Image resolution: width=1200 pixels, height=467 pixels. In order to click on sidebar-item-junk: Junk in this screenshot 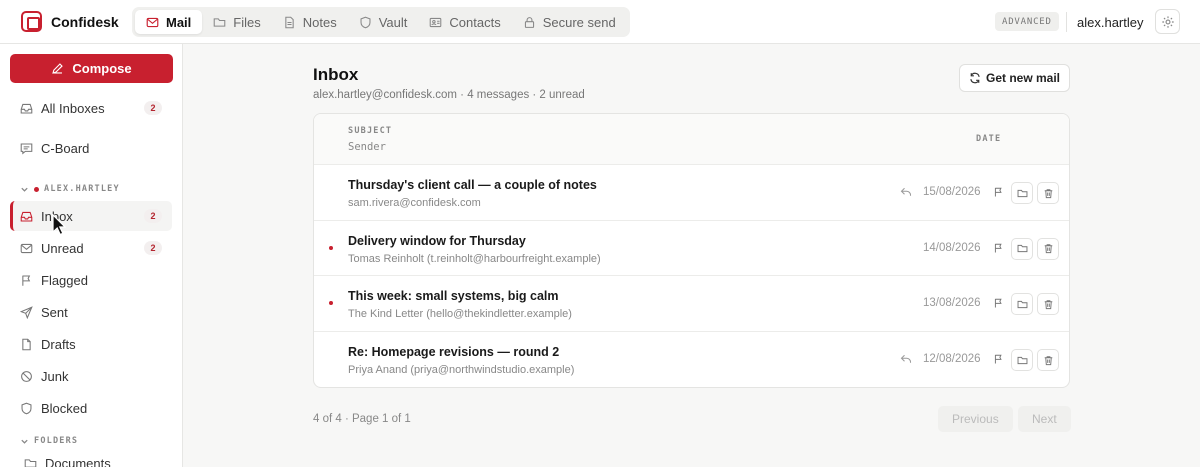, I will do `click(91, 376)`.